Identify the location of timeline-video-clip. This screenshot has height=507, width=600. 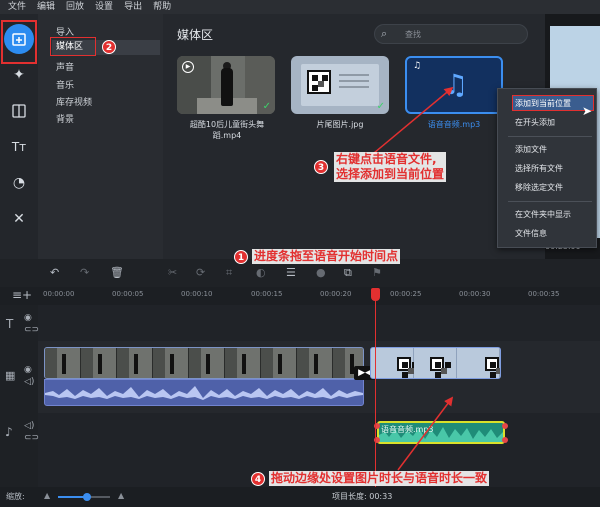
(204, 363).